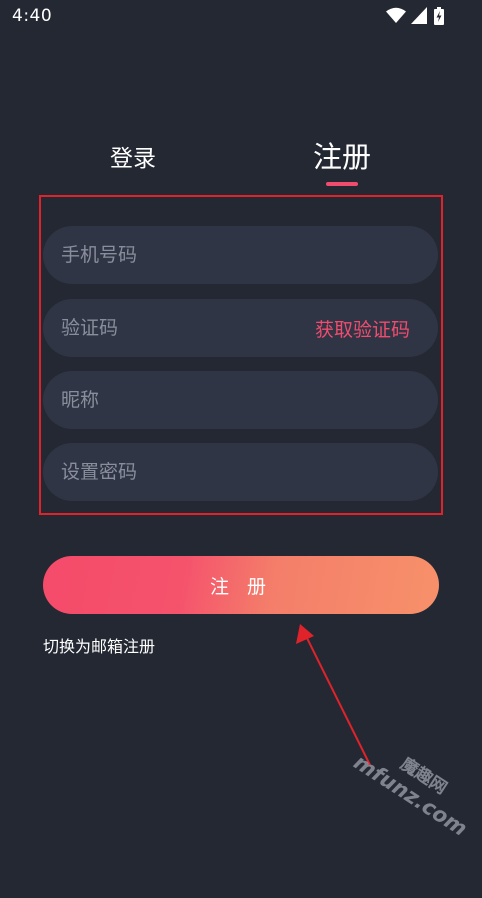 The image size is (482, 898). What do you see at coordinates (241, 17) in the screenshot?
I see `status-bar: 4:40` at bounding box center [241, 17].